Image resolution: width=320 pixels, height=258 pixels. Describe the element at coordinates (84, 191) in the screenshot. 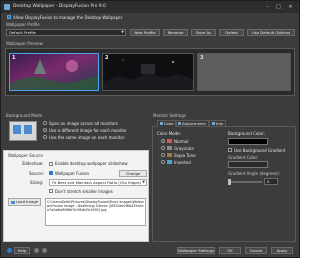

I see `dont-stretch-label: Don't stretch smaller images` at that location.